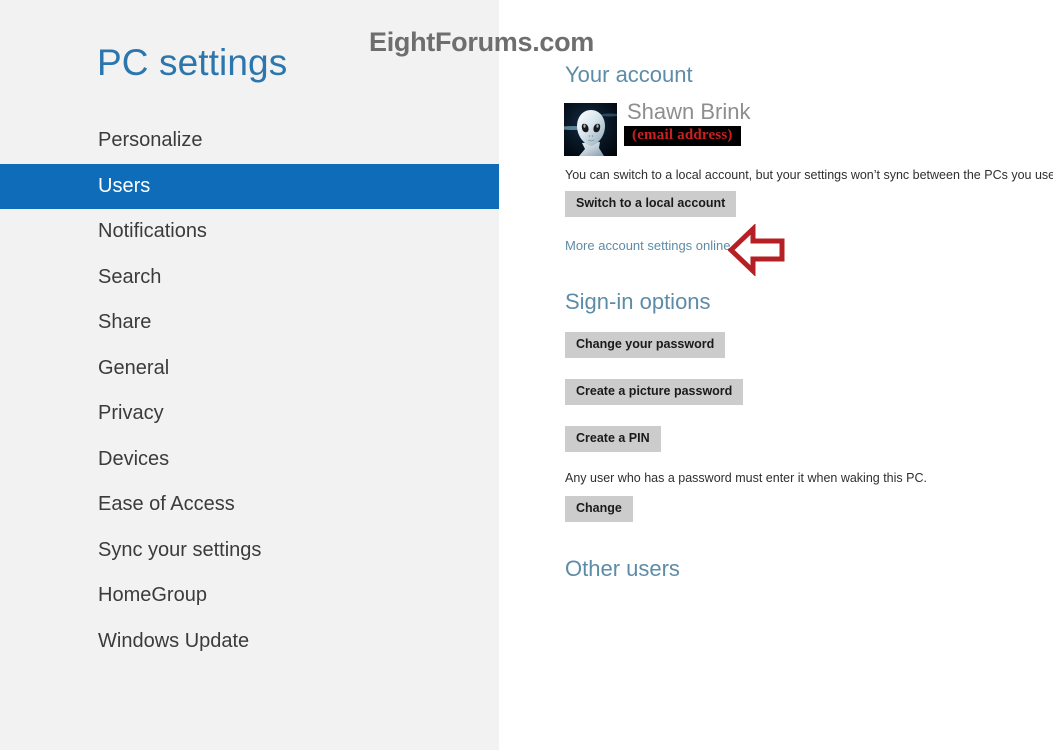  What do you see at coordinates (150, 140) in the screenshot?
I see `sidebar-item-label: Personalize` at bounding box center [150, 140].